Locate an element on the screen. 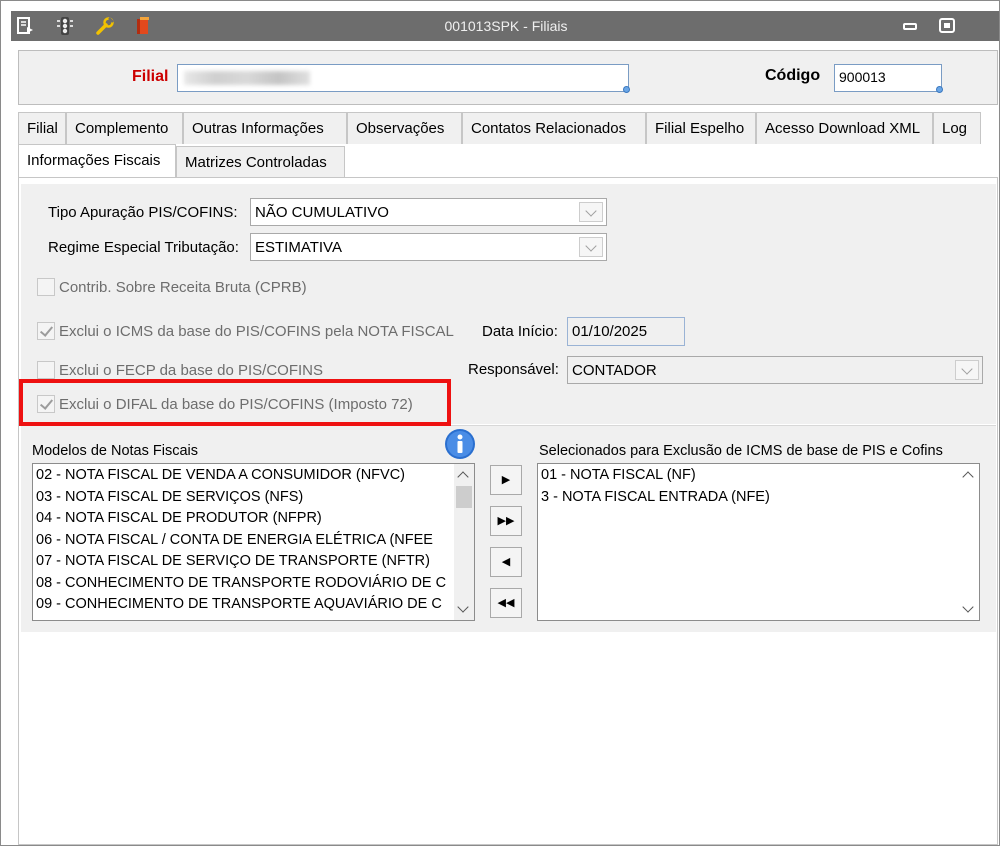 This screenshot has width=1000, height=846. info-icon is located at coordinates (460, 444).